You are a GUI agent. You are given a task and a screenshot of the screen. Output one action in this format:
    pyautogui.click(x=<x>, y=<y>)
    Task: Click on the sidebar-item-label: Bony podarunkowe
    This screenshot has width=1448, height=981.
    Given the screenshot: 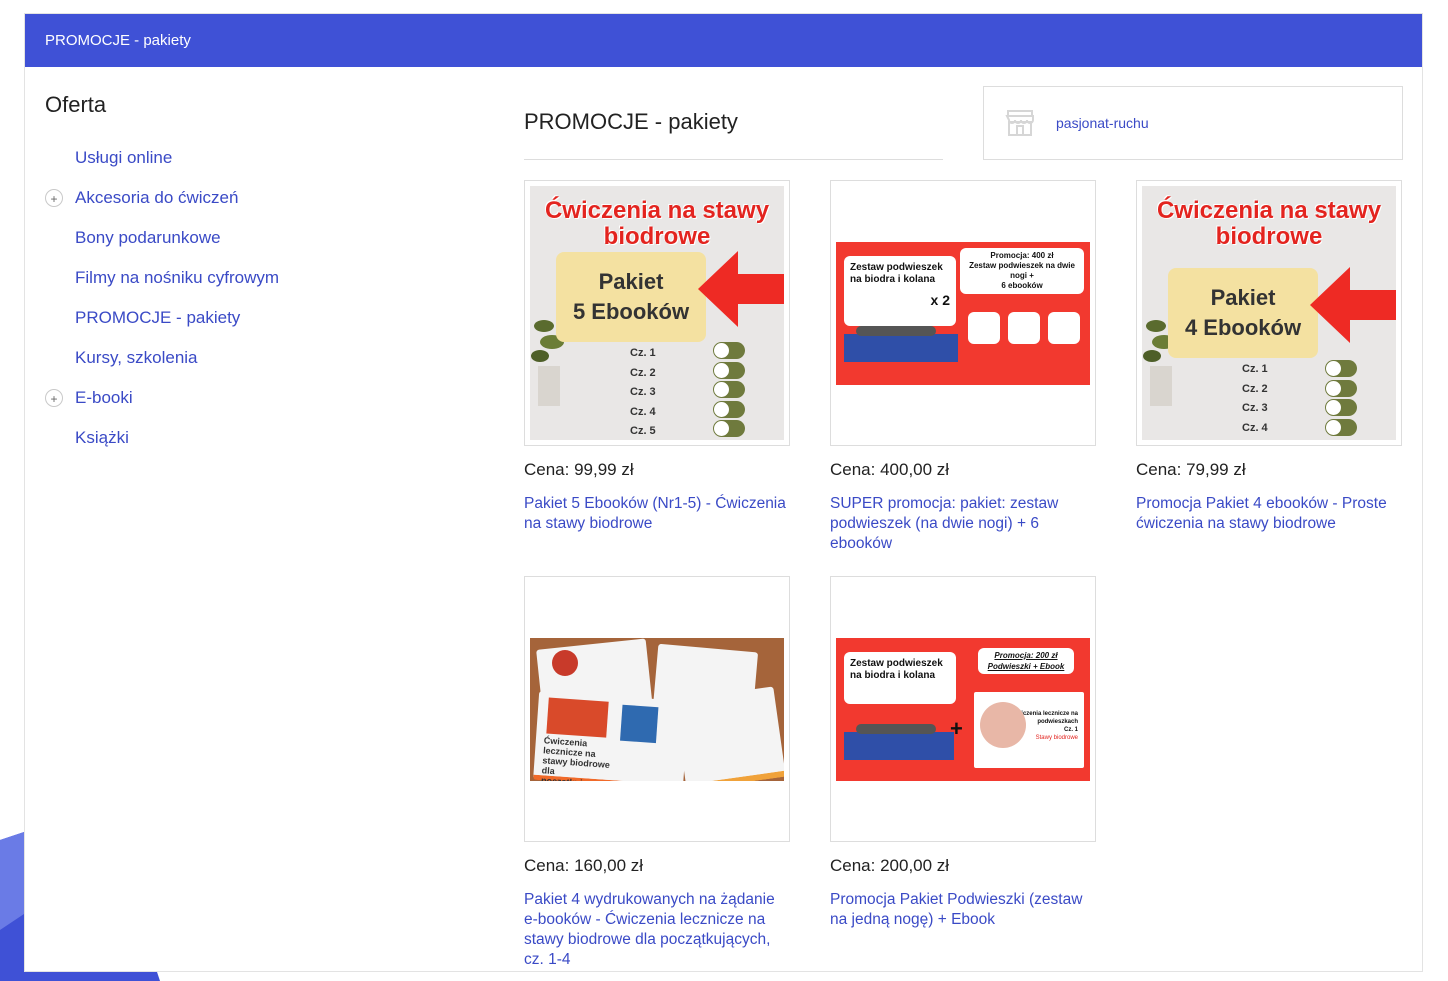 What is the action you would take?
    pyautogui.click(x=148, y=238)
    